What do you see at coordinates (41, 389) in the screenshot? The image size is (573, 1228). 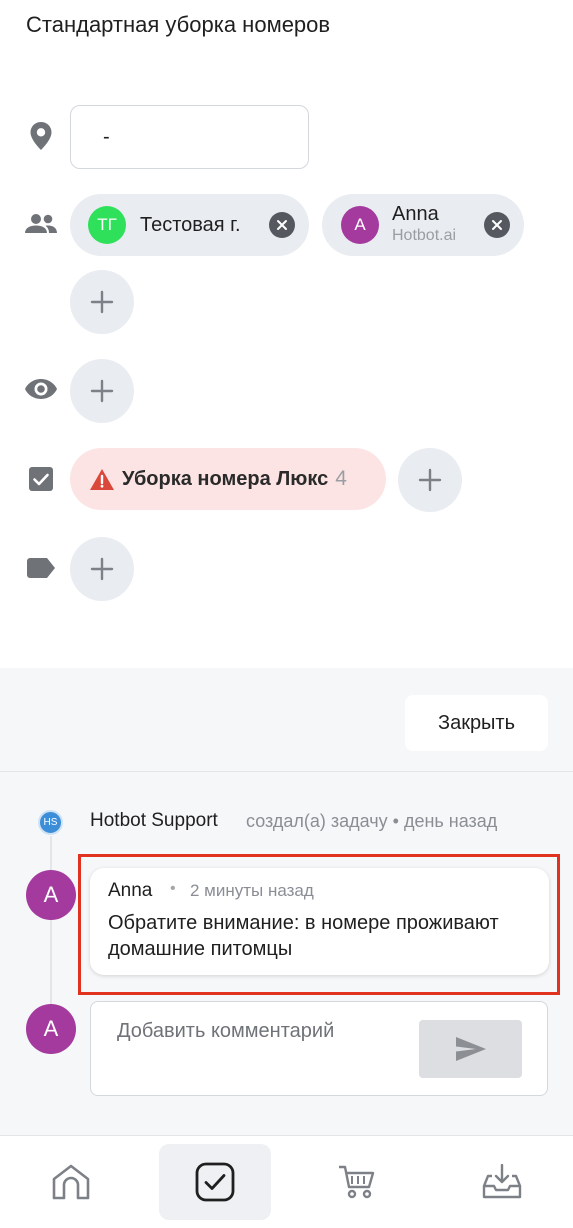 I see `eye-icon` at bounding box center [41, 389].